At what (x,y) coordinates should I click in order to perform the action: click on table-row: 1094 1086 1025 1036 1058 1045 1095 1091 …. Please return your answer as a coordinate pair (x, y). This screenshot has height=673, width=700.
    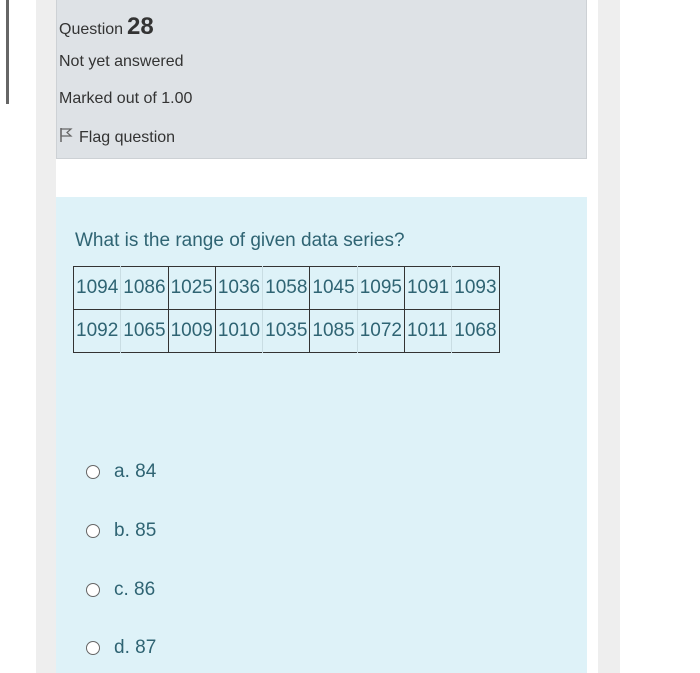
    Looking at the image, I should click on (286, 288).